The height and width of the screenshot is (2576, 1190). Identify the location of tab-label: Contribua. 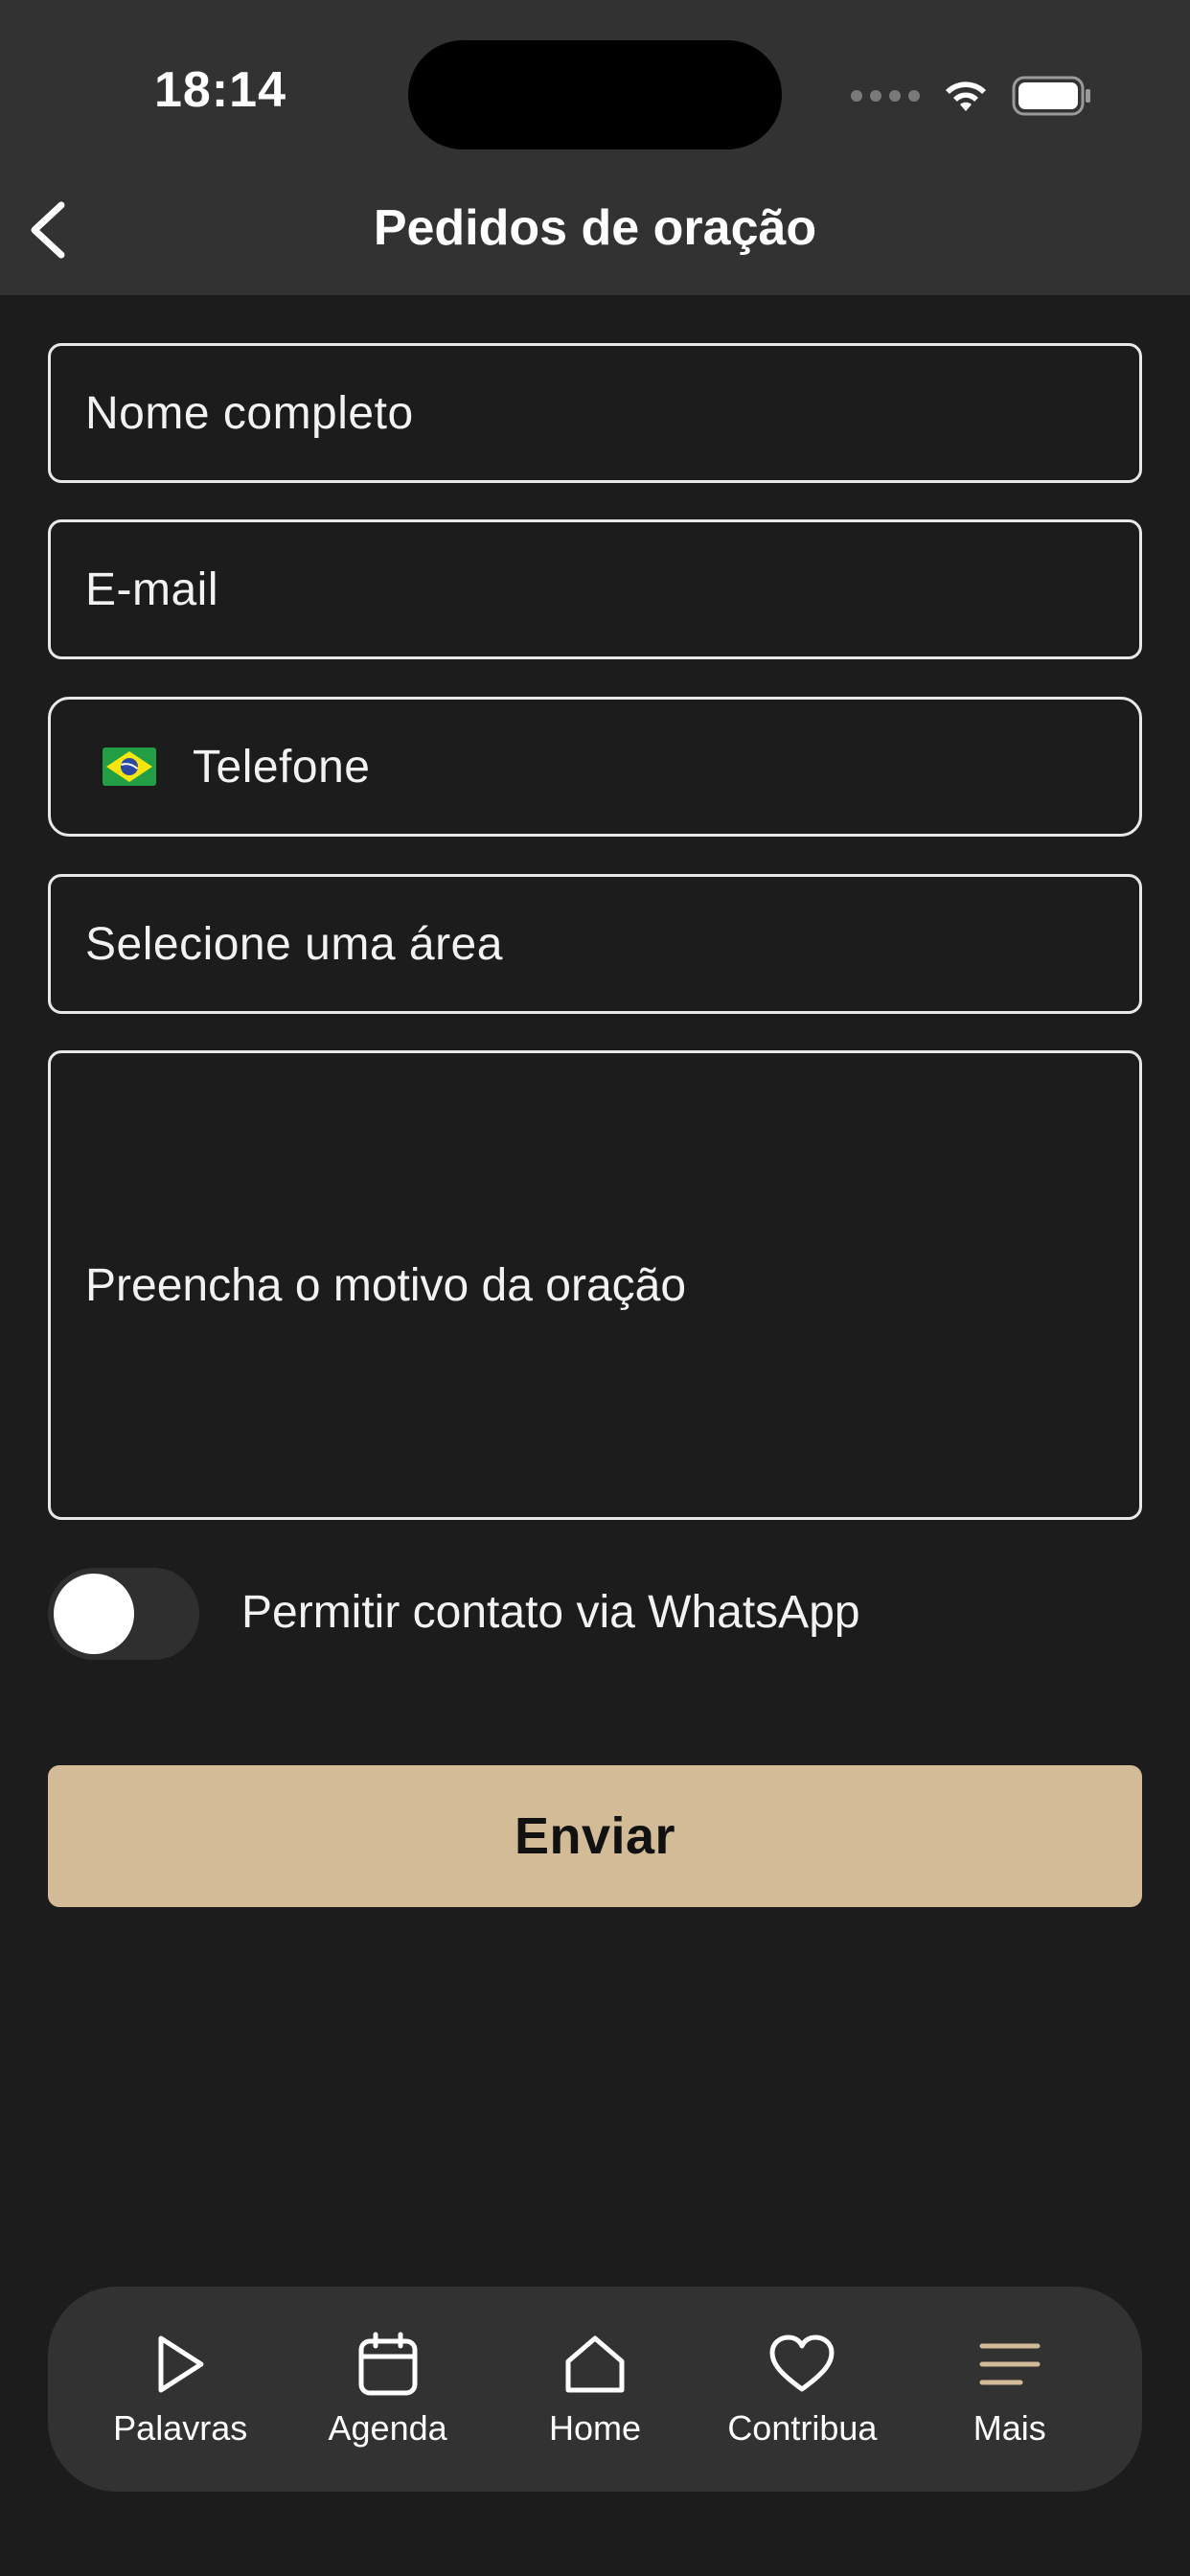
(803, 2428).